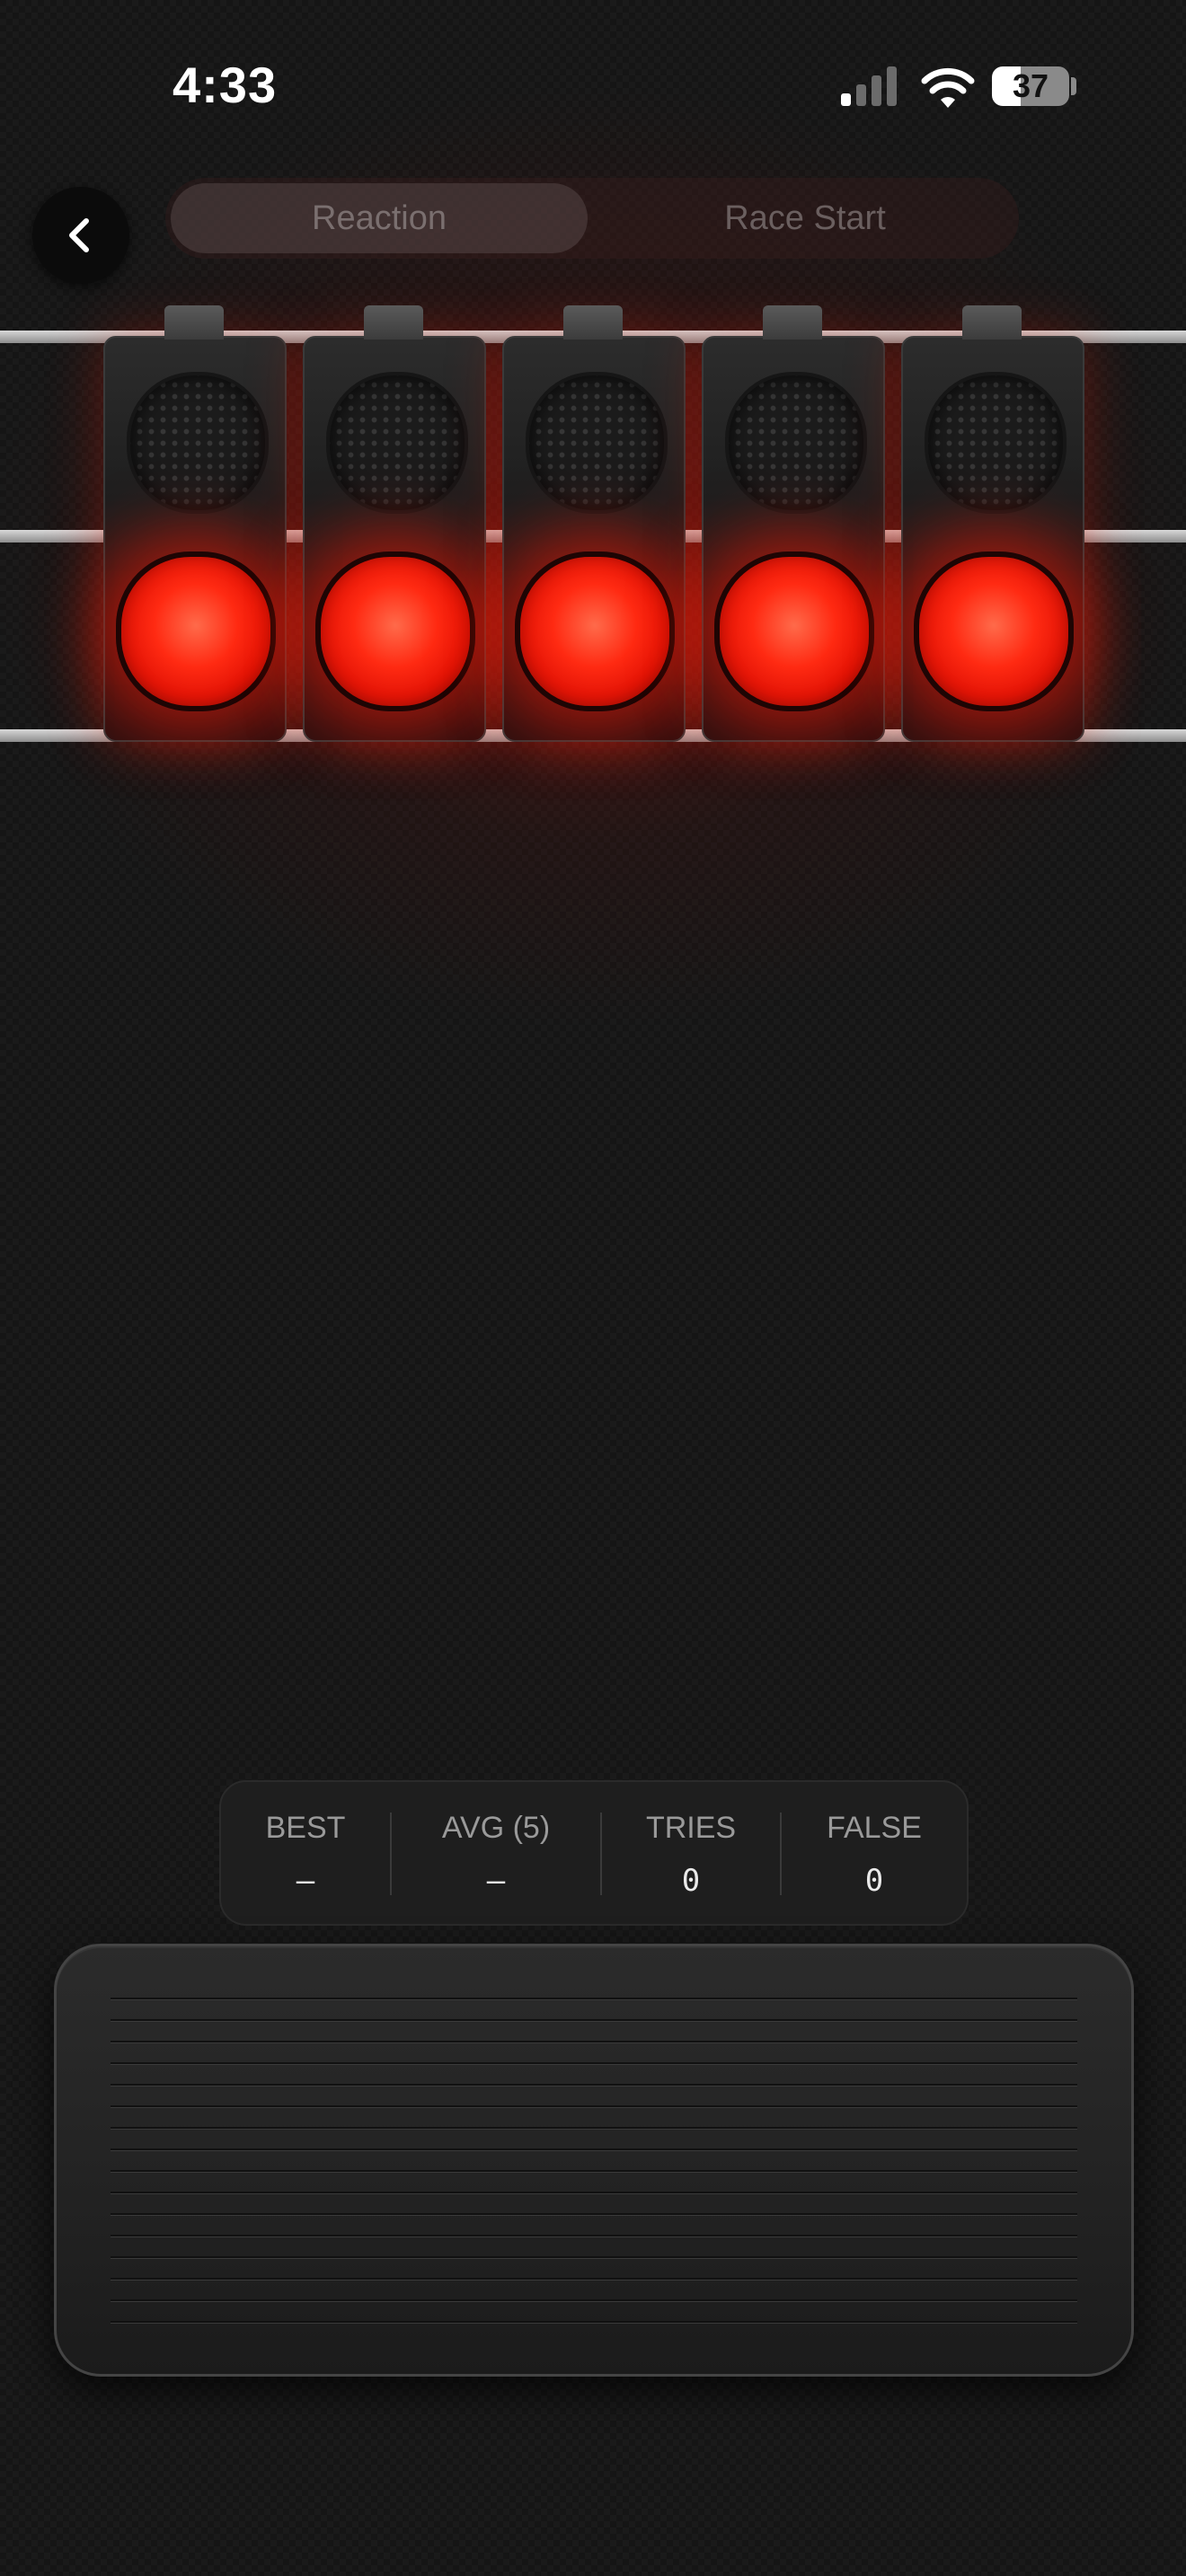  I want to click on battery-level: 37, so click(1030, 85).